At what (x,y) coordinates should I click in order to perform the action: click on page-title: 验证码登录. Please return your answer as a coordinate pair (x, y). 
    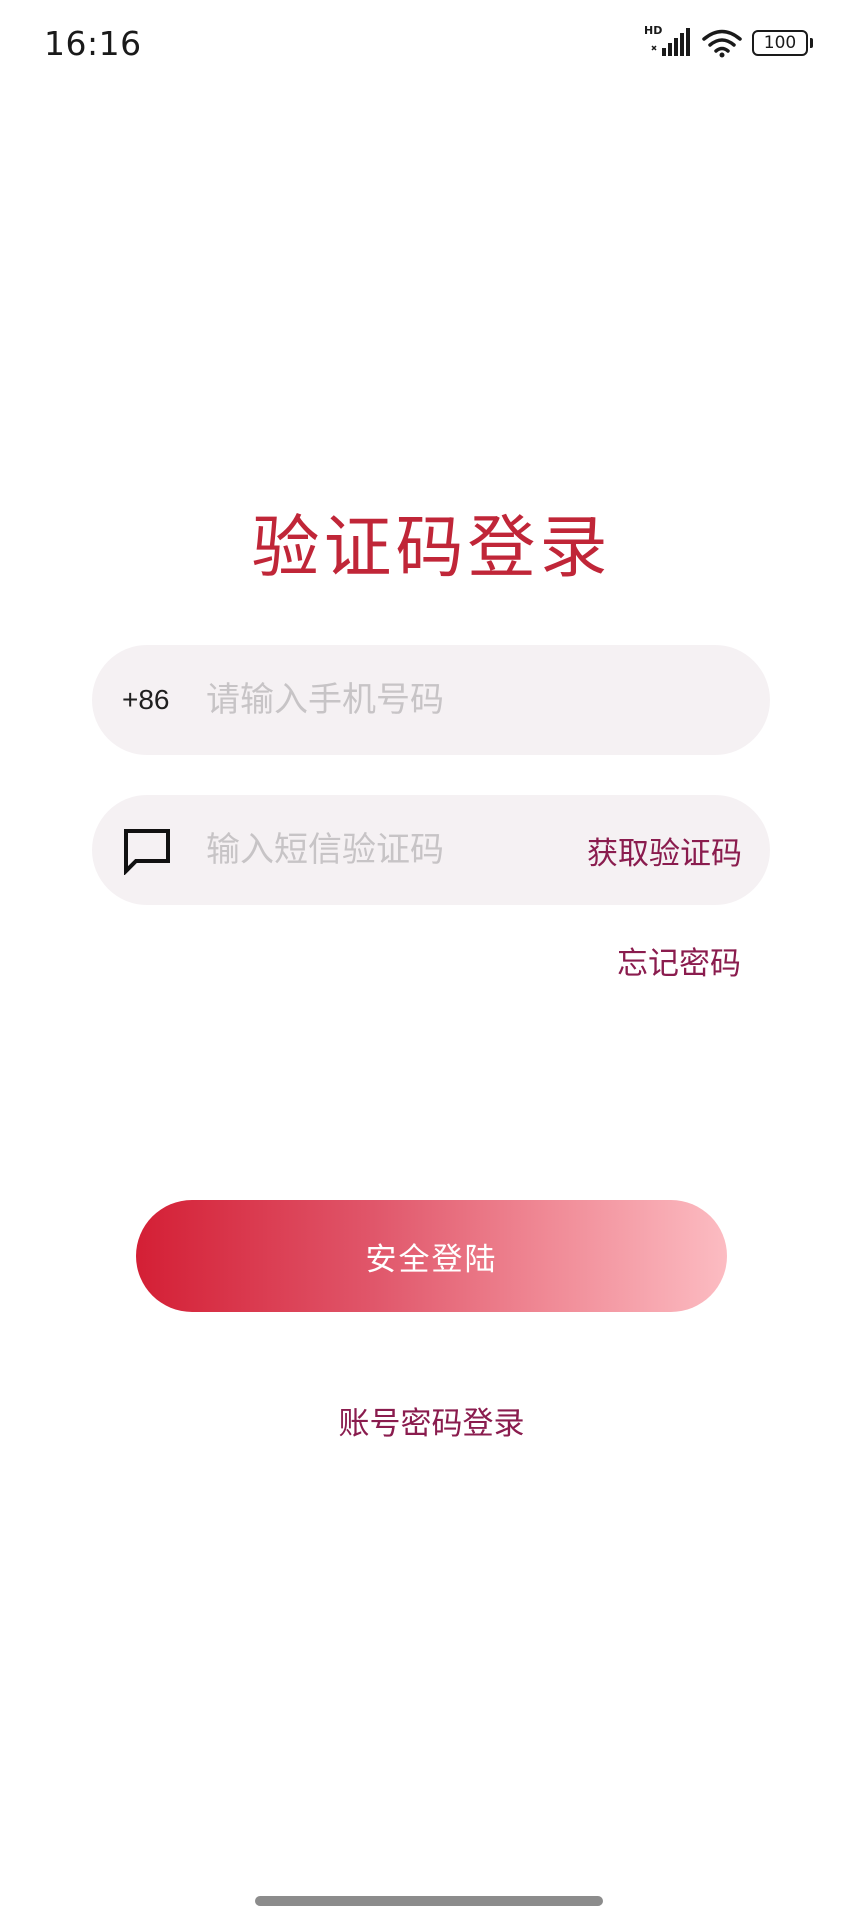
    Looking at the image, I should click on (431, 548).